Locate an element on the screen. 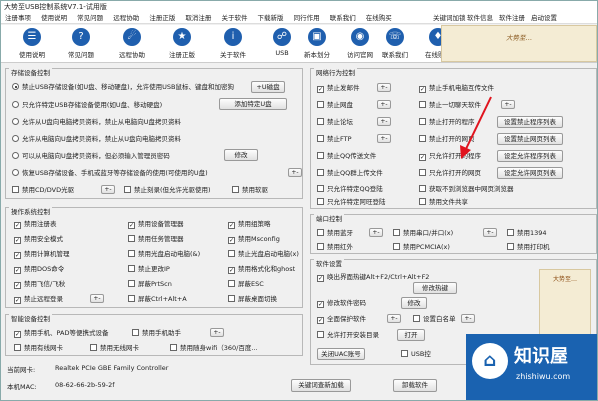 Image resolution: width=598 pixels, height=401 pixels. smart-option: 禁用无线网卡 is located at coordinates (114, 348).